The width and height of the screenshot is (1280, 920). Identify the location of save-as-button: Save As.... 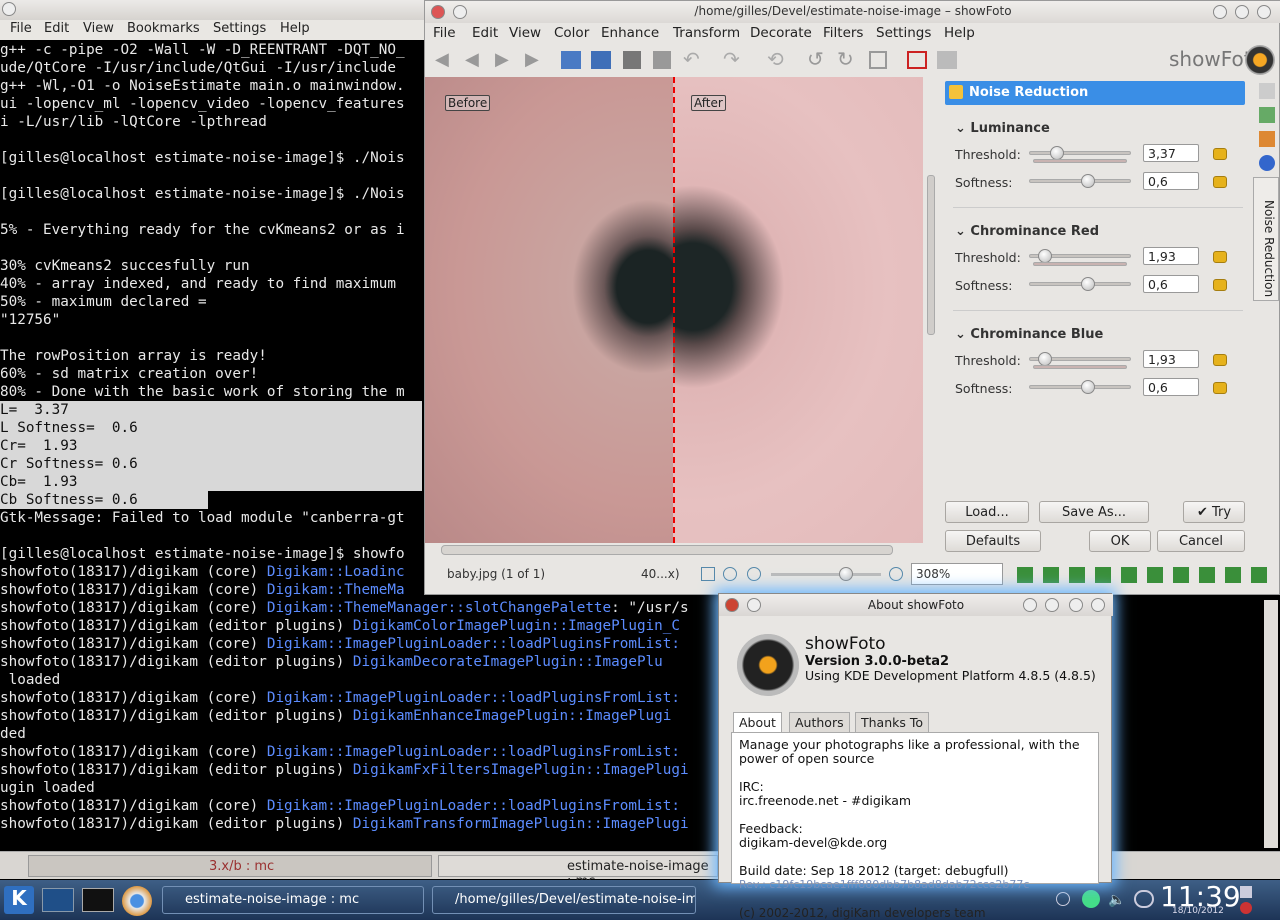
(1094, 512).